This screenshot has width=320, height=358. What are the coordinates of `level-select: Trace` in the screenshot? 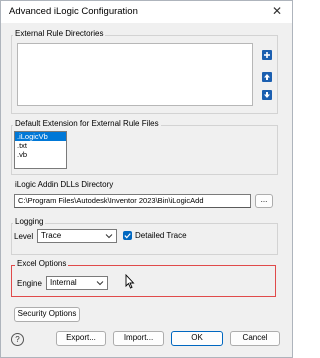 It's located at (77, 236).